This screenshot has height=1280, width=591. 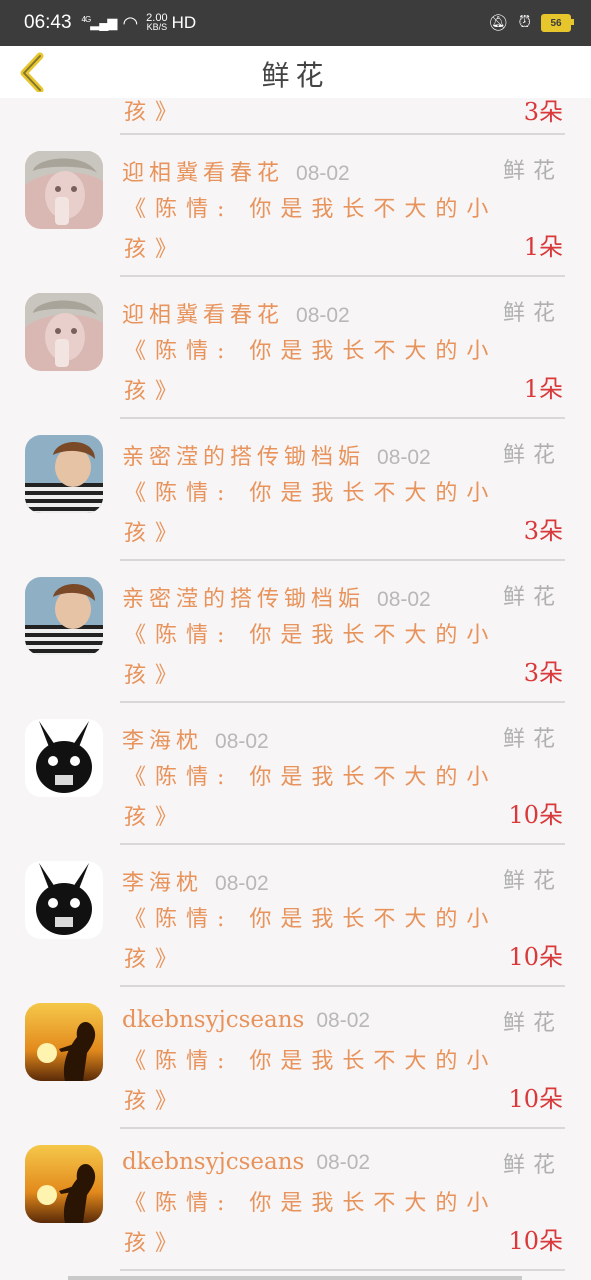 I want to click on list-item-partial: 孩》 3朵, so click(x=295, y=116).